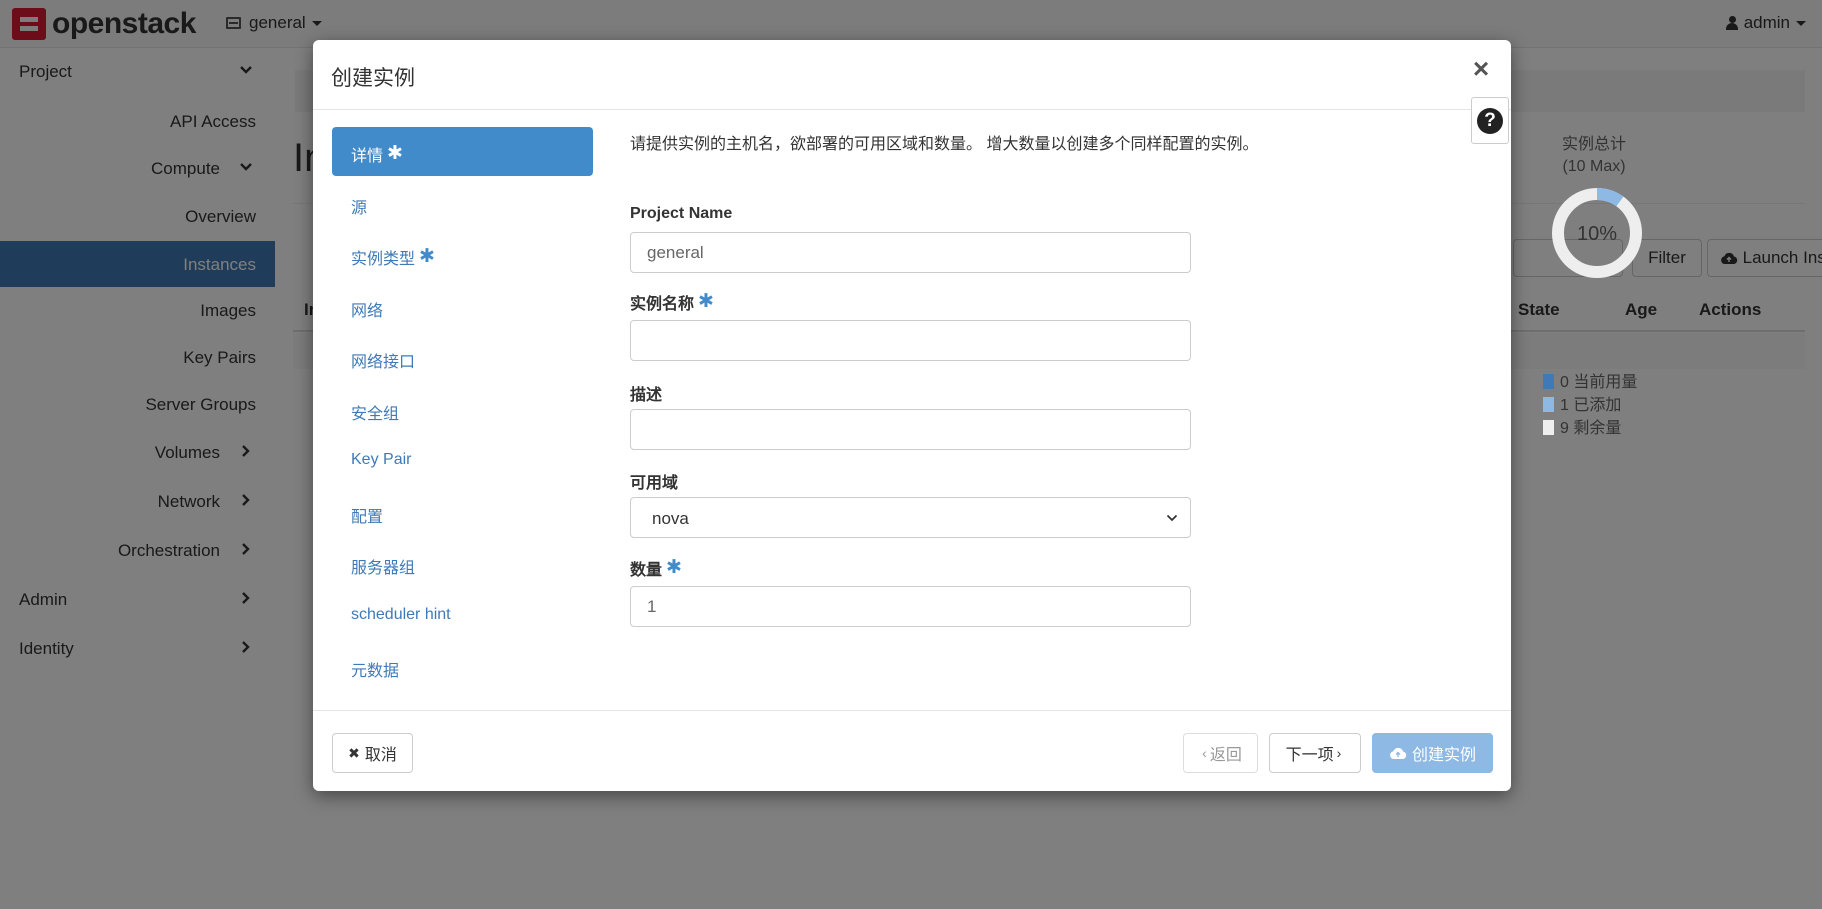  What do you see at coordinates (1172, 518) in the screenshot?
I see `chevron-down-icon` at bounding box center [1172, 518].